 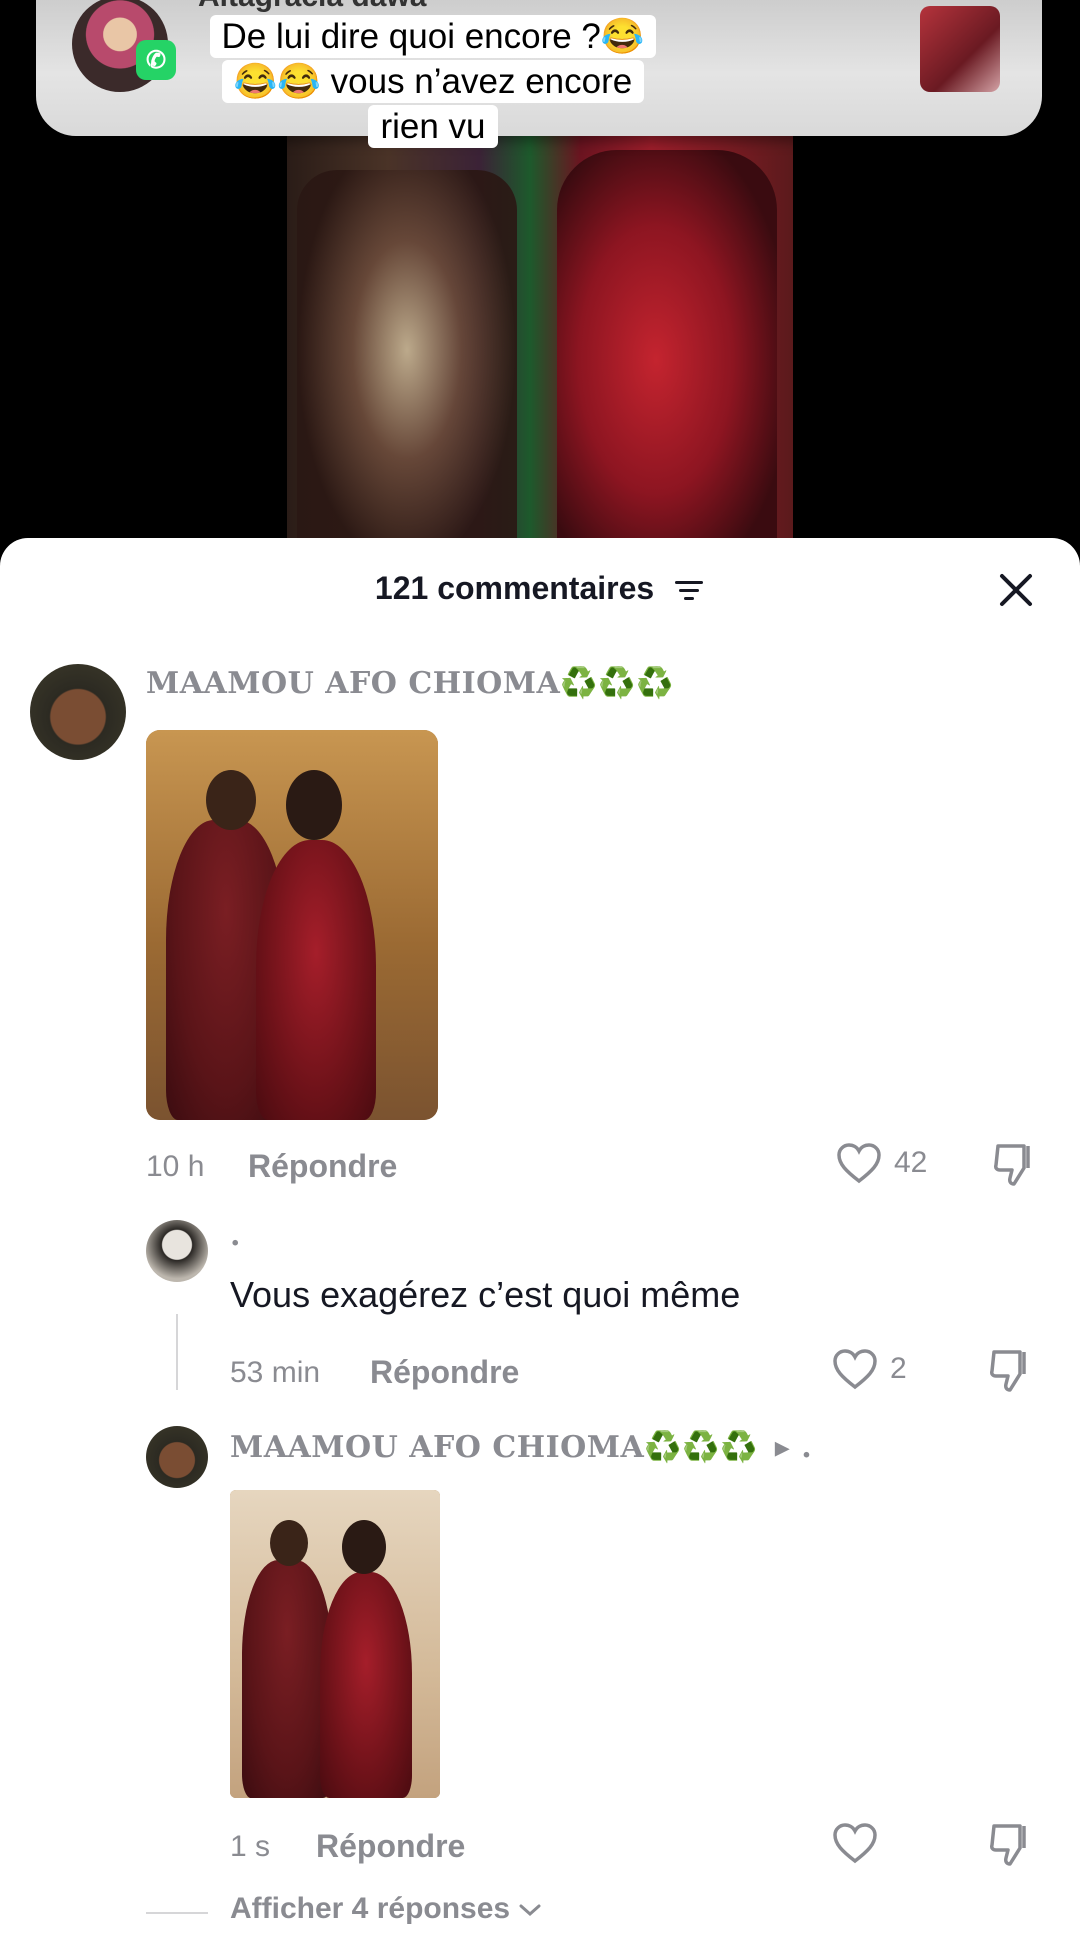 What do you see at coordinates (312, 7) in the screenshot?
I see `notification-sender: Altagracia dawa` at bounding box center [312, 7].